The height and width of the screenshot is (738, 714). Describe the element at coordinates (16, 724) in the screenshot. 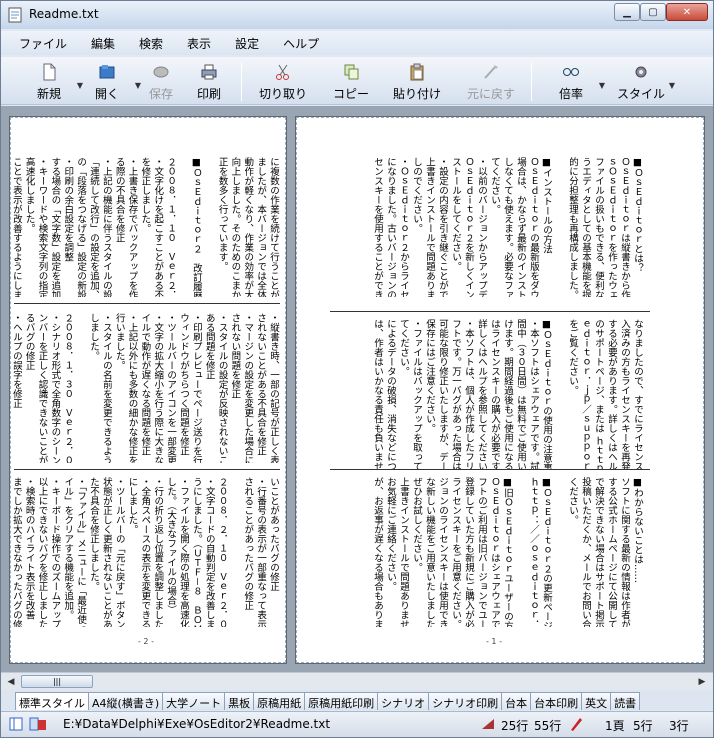

I see `layout-icon` at that location.